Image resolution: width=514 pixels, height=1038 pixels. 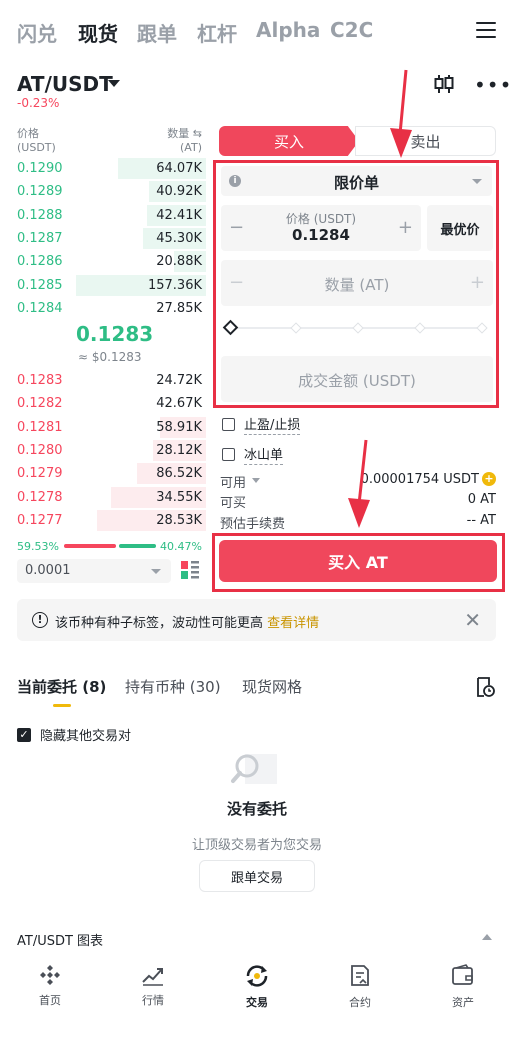 I want to click on ask-row: 0.1290 64.07K, so click(x=105, y=168).